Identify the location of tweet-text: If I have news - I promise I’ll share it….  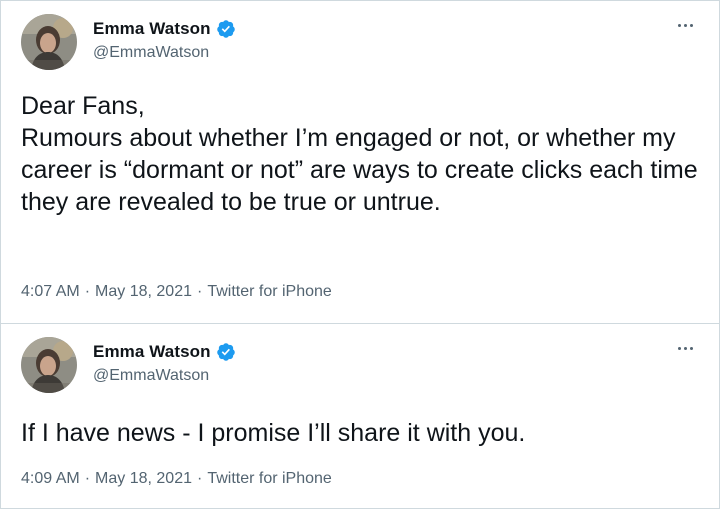
(273, 433).